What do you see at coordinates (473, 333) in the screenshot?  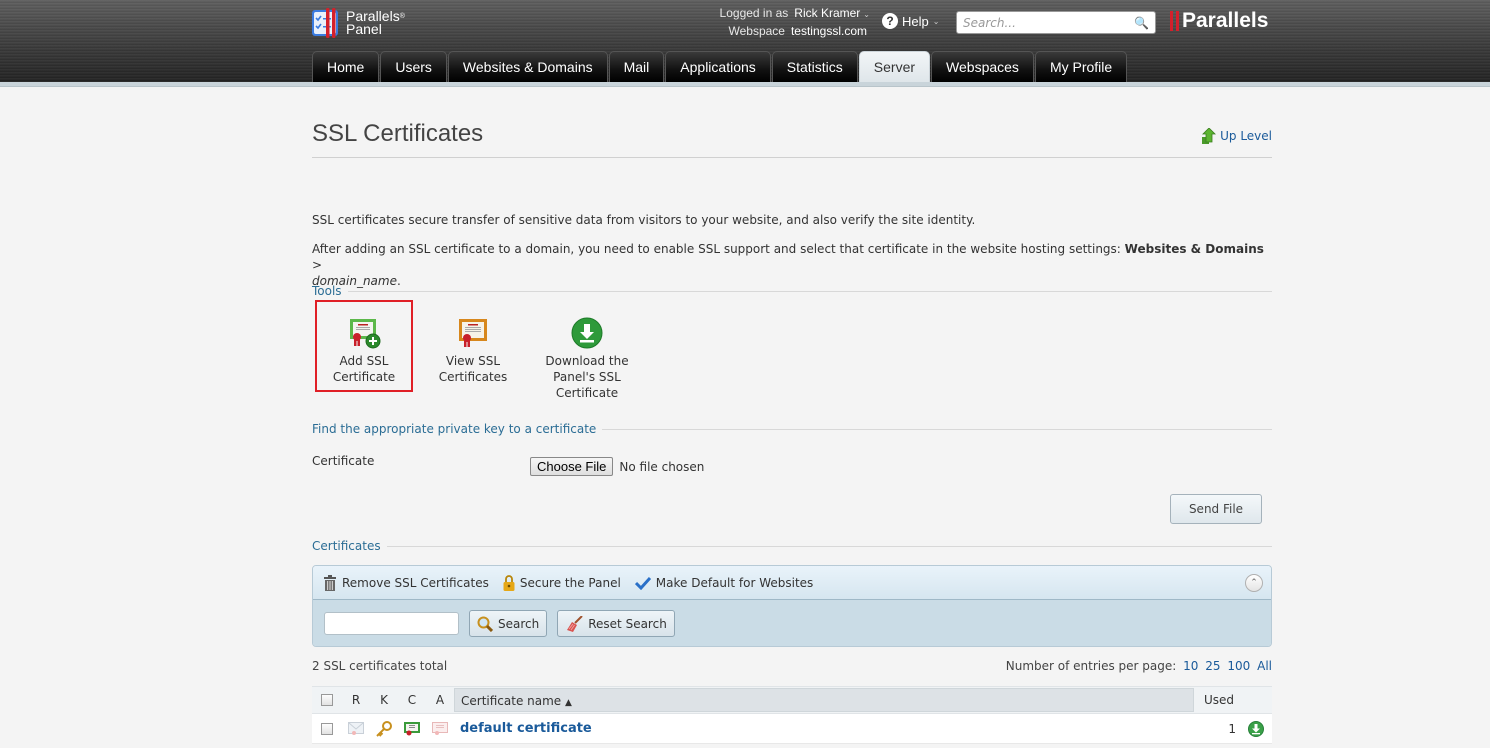 I see `view-certificates-icon` at bounding box center [473, 333].